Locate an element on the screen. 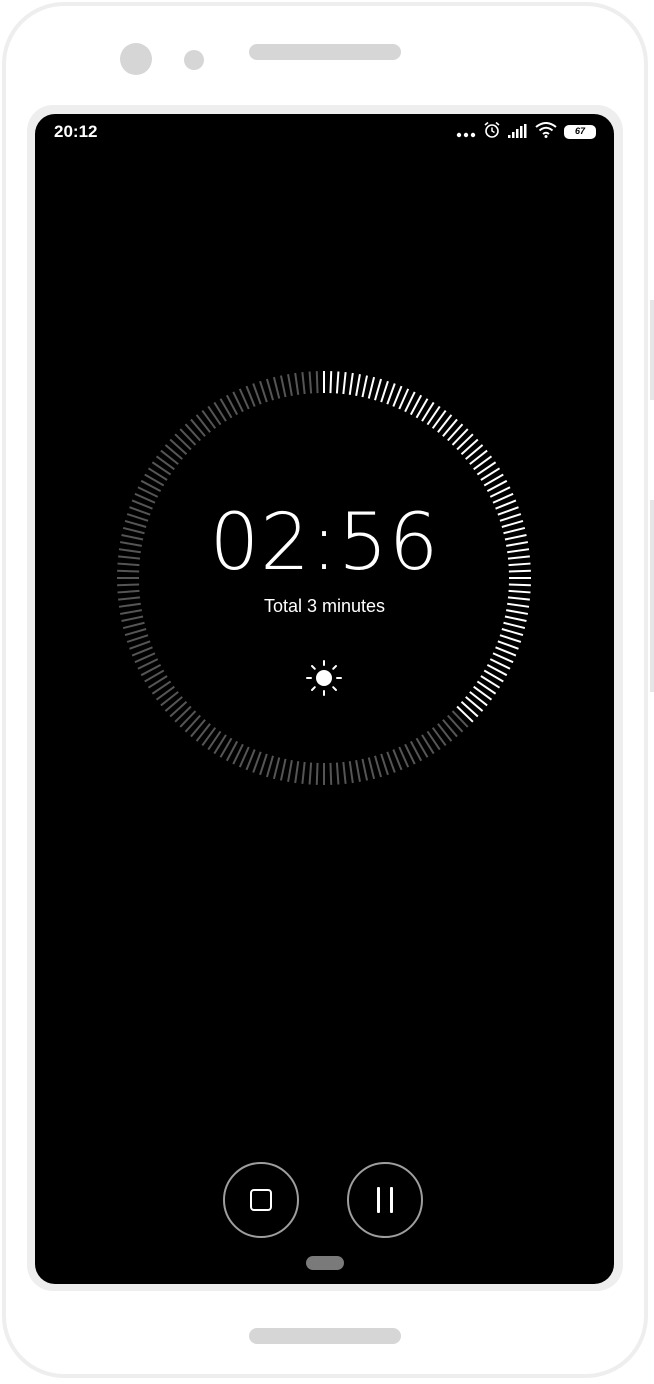 The width and height of the screenshot is (654, 1384). pause-icon is located at coordinates (378, 1200).